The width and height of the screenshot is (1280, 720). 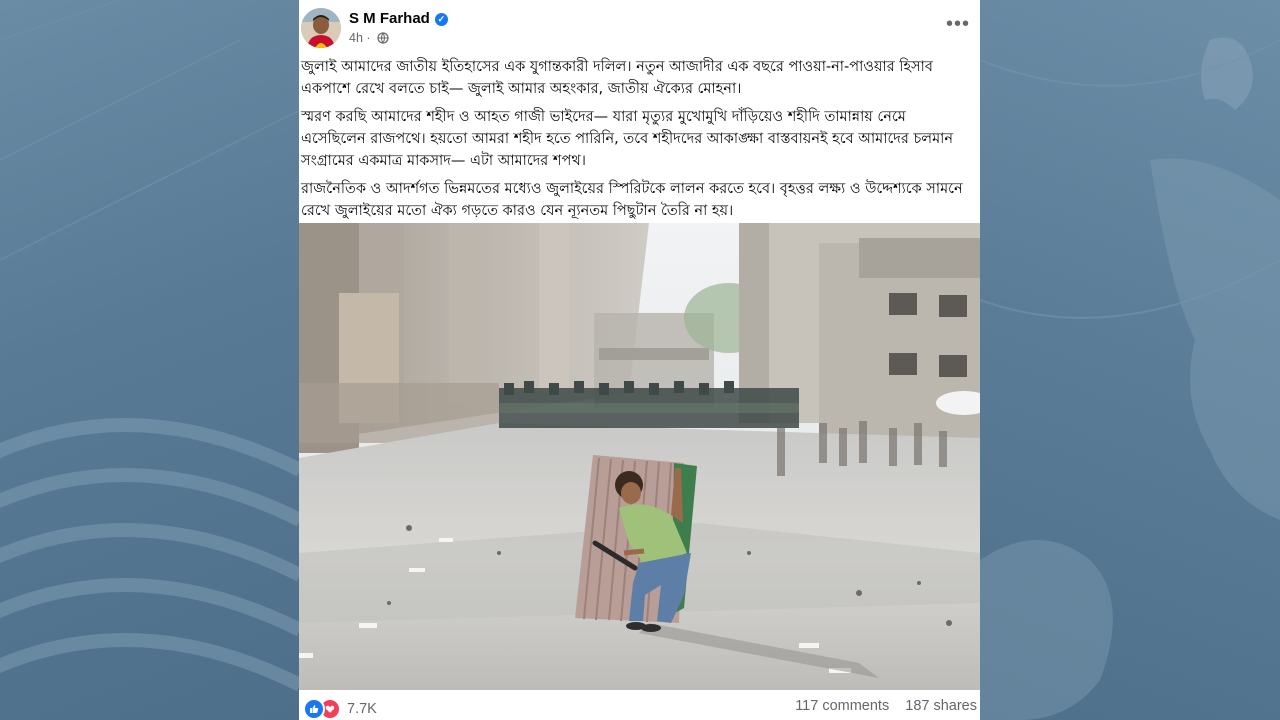 I want to click on comments-count: 117 comments, so click(x=842, y=706).